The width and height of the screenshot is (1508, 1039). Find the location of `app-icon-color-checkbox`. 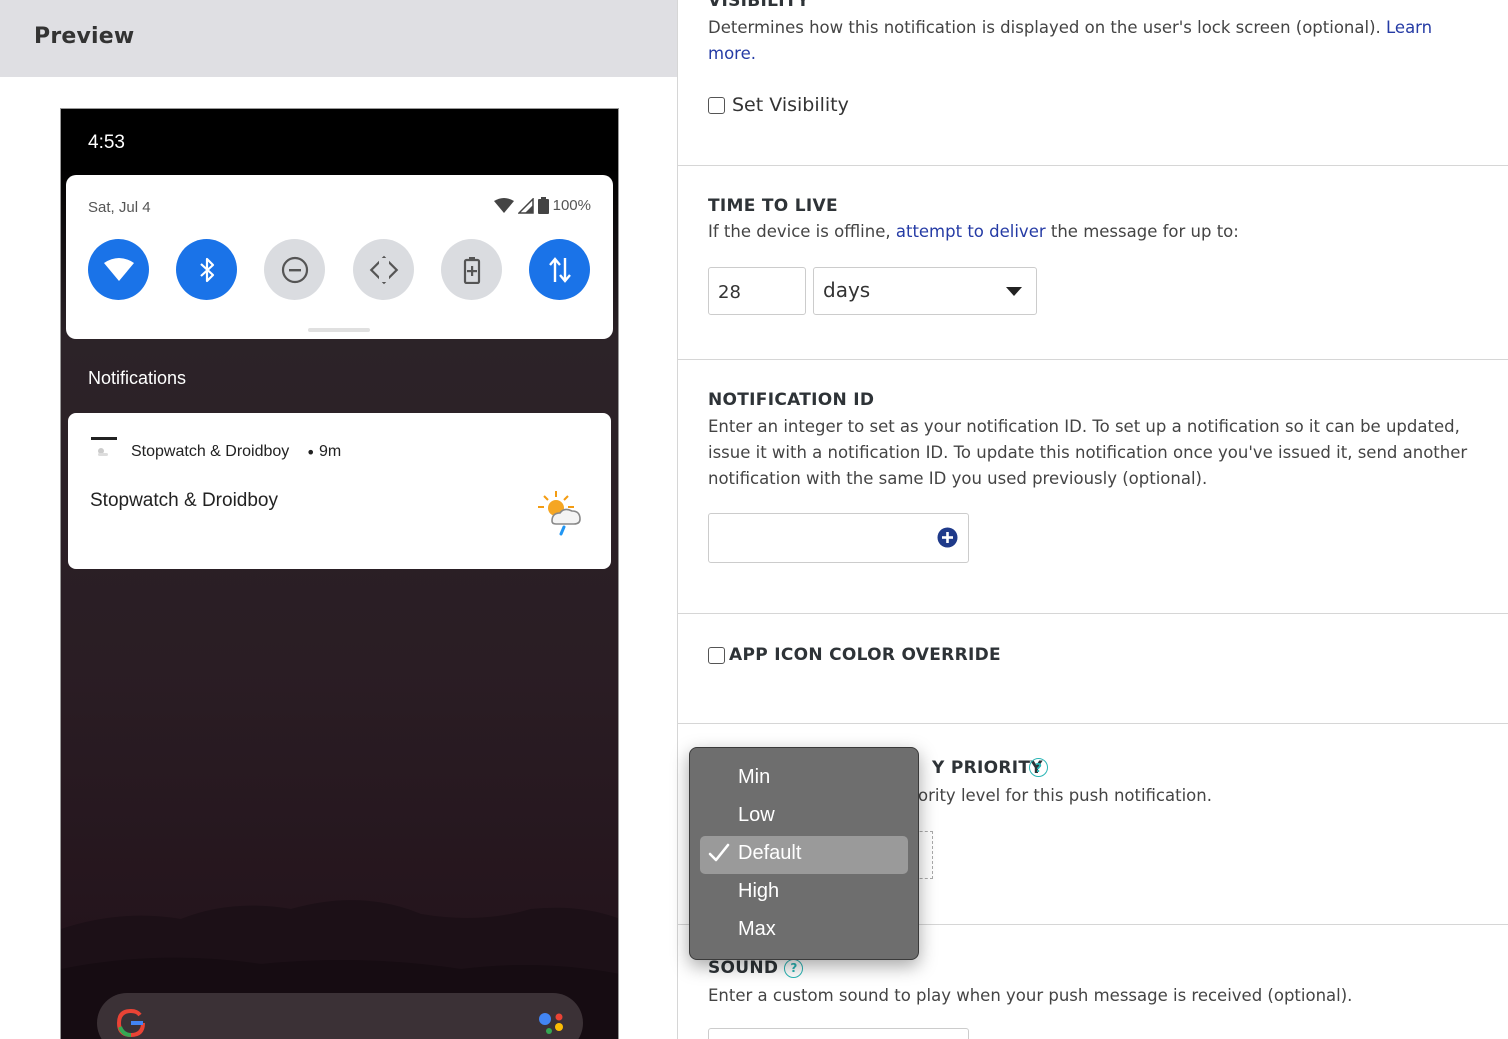

app-icon-color-checkbox is located at coordinates (716, 655).